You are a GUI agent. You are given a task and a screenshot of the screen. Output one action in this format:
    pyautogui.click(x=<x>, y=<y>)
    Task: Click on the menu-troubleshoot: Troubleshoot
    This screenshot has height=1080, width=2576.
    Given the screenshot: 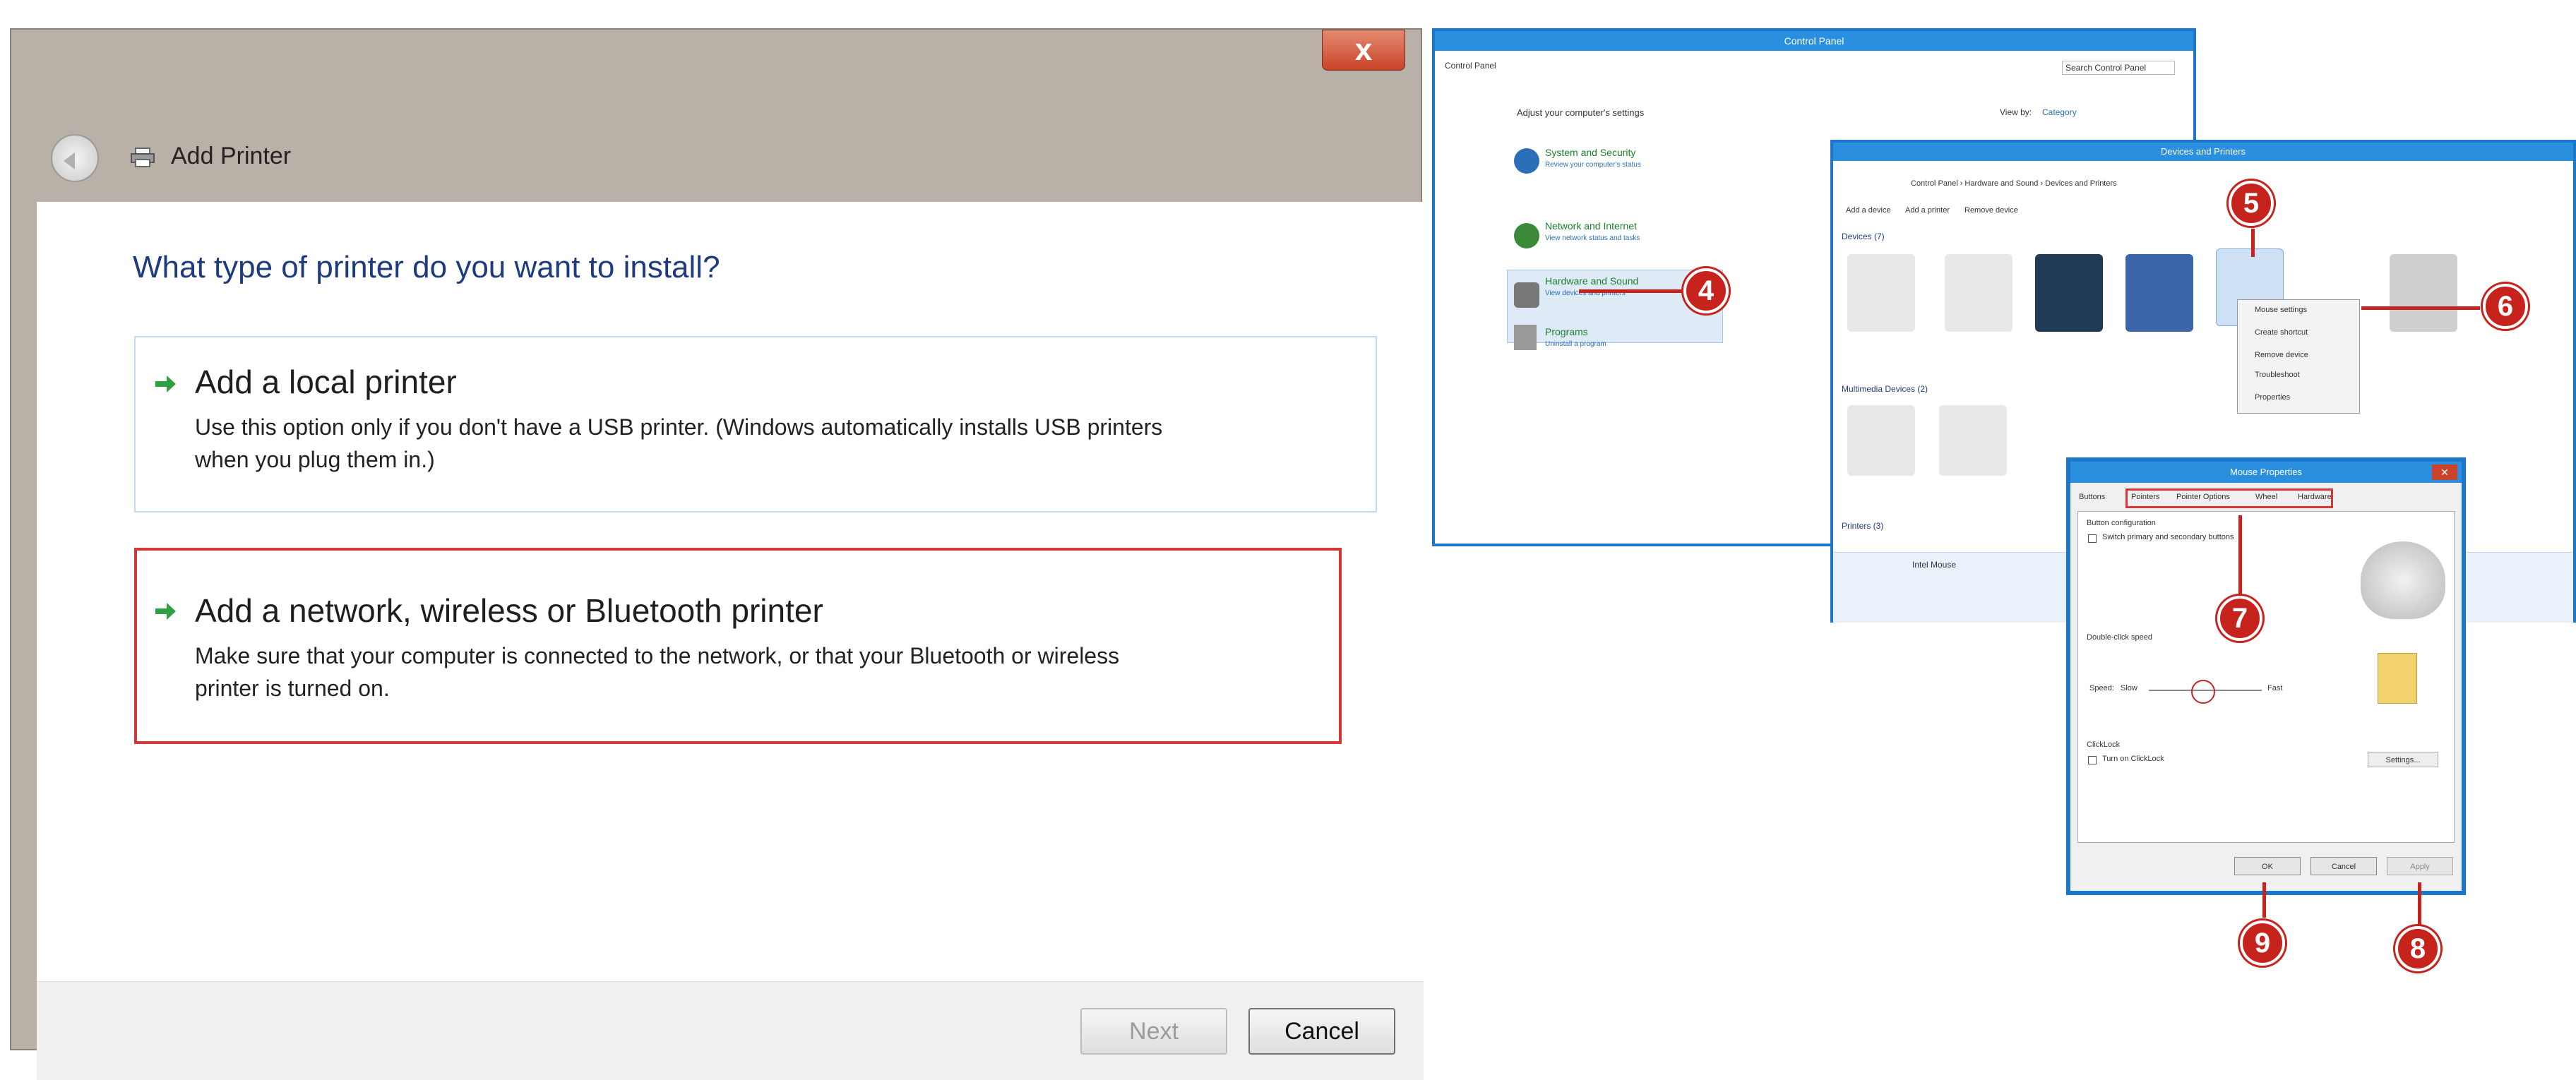 What is the action you would take?
    pyautogui.click(x=2277, y=375)
    